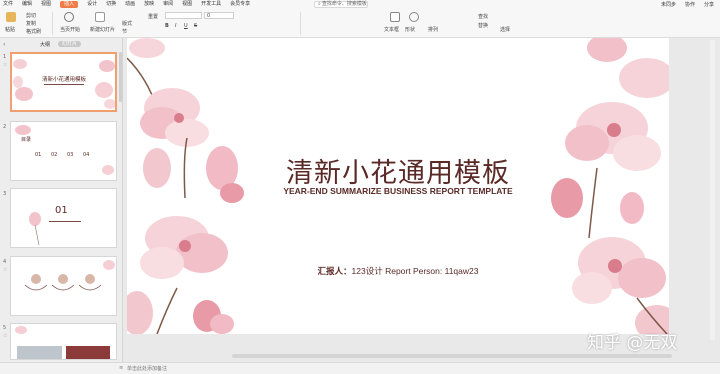 The height and width of the screenshot is (374, 720). What do you see at coordinates (690, 4) in the screenshot?
I see `collaborate-button: 协作` at bounding box center [690, 4].